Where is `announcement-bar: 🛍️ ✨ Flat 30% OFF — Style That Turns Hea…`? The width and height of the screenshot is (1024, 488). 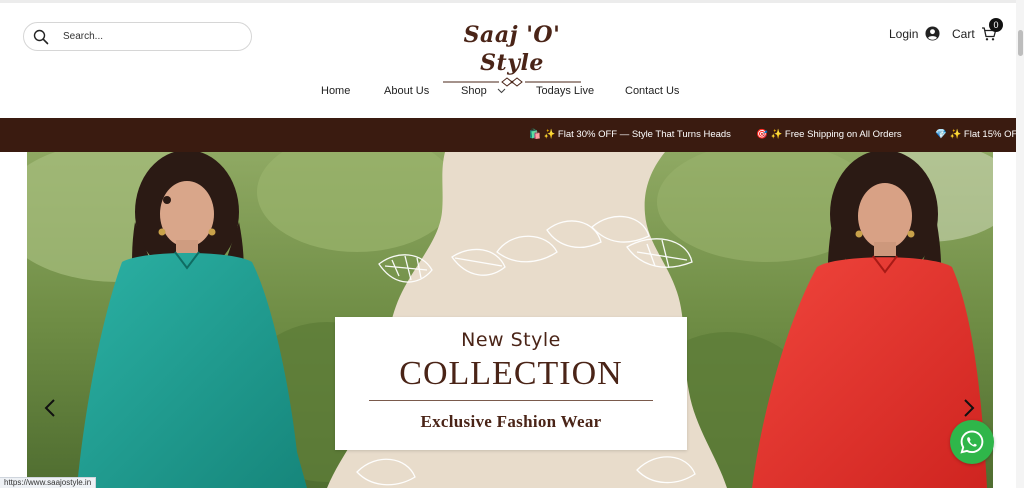
announcement-bar: 🛍️ ✨ Flat 30% OFF — Style That Turns Hea… is located at coordinates (510, 135).